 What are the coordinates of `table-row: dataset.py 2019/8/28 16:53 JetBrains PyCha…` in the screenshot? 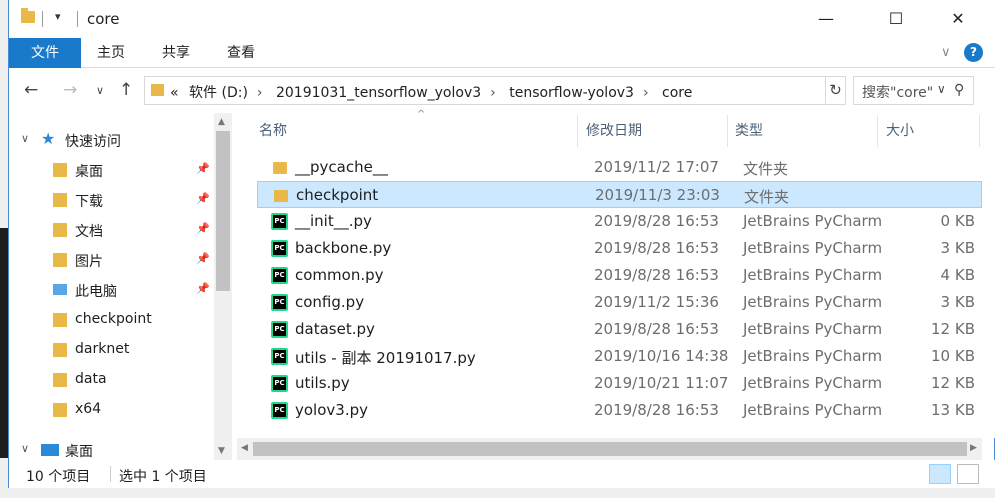 It's located at (619, 329).